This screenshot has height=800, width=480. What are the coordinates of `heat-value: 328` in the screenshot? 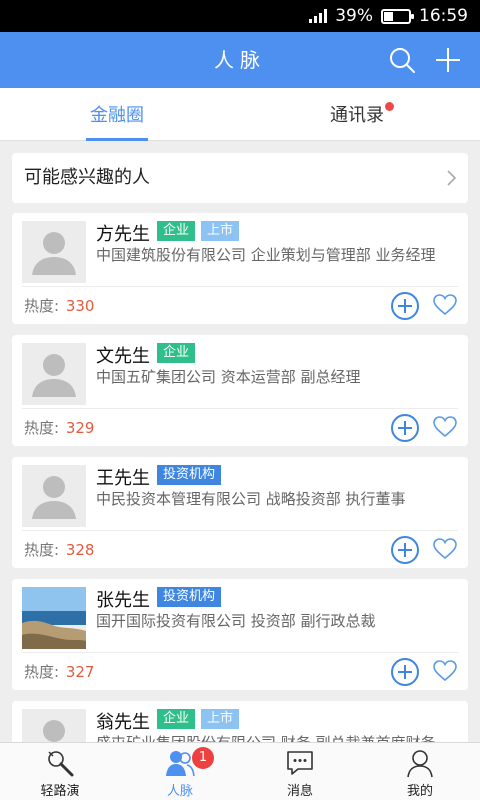 It's located at (80, 550).